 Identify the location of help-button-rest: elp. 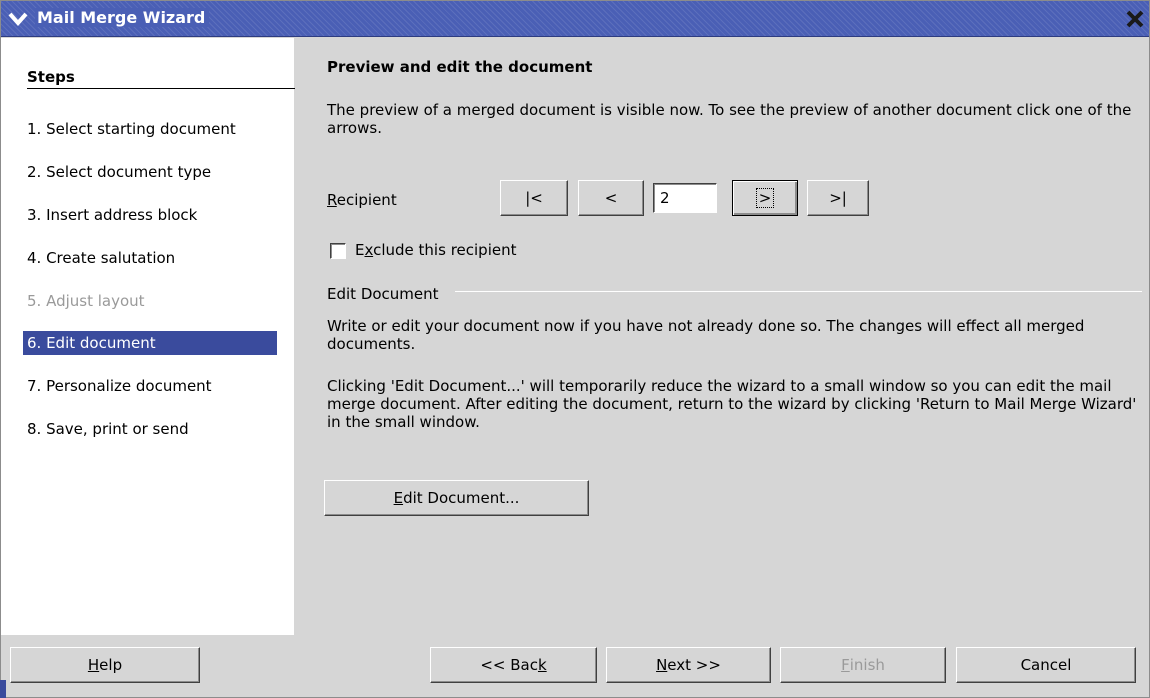
(111, 665).